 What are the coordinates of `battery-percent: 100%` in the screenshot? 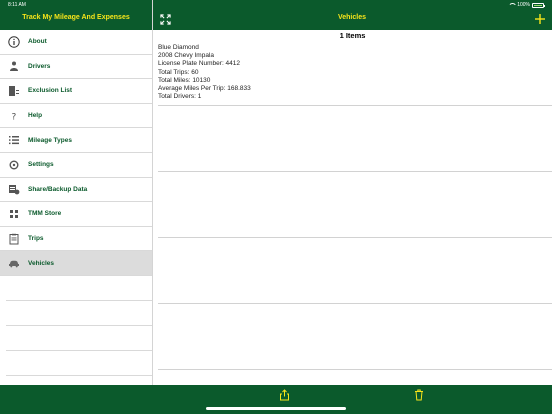 It's located at (523, 5).